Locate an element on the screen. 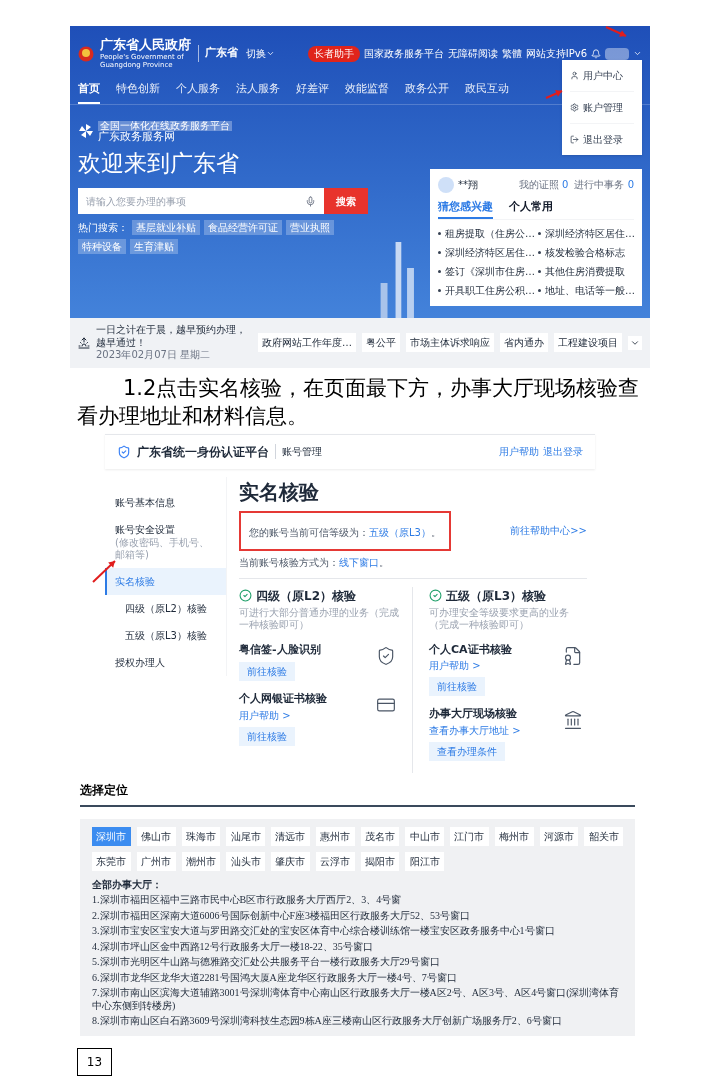  page-title: 实名核验 is located at coordinates (279, 492).